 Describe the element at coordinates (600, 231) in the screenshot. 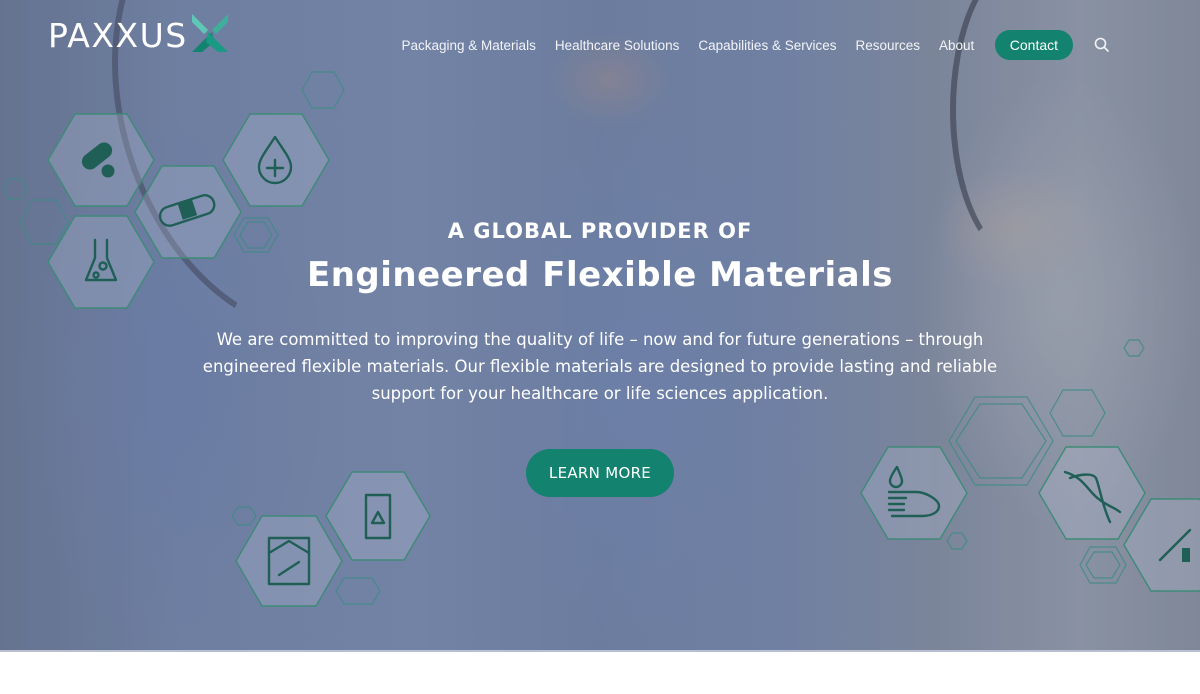

I see `hero-kicker: A GLOBAL PROVIDER OF` at that location.